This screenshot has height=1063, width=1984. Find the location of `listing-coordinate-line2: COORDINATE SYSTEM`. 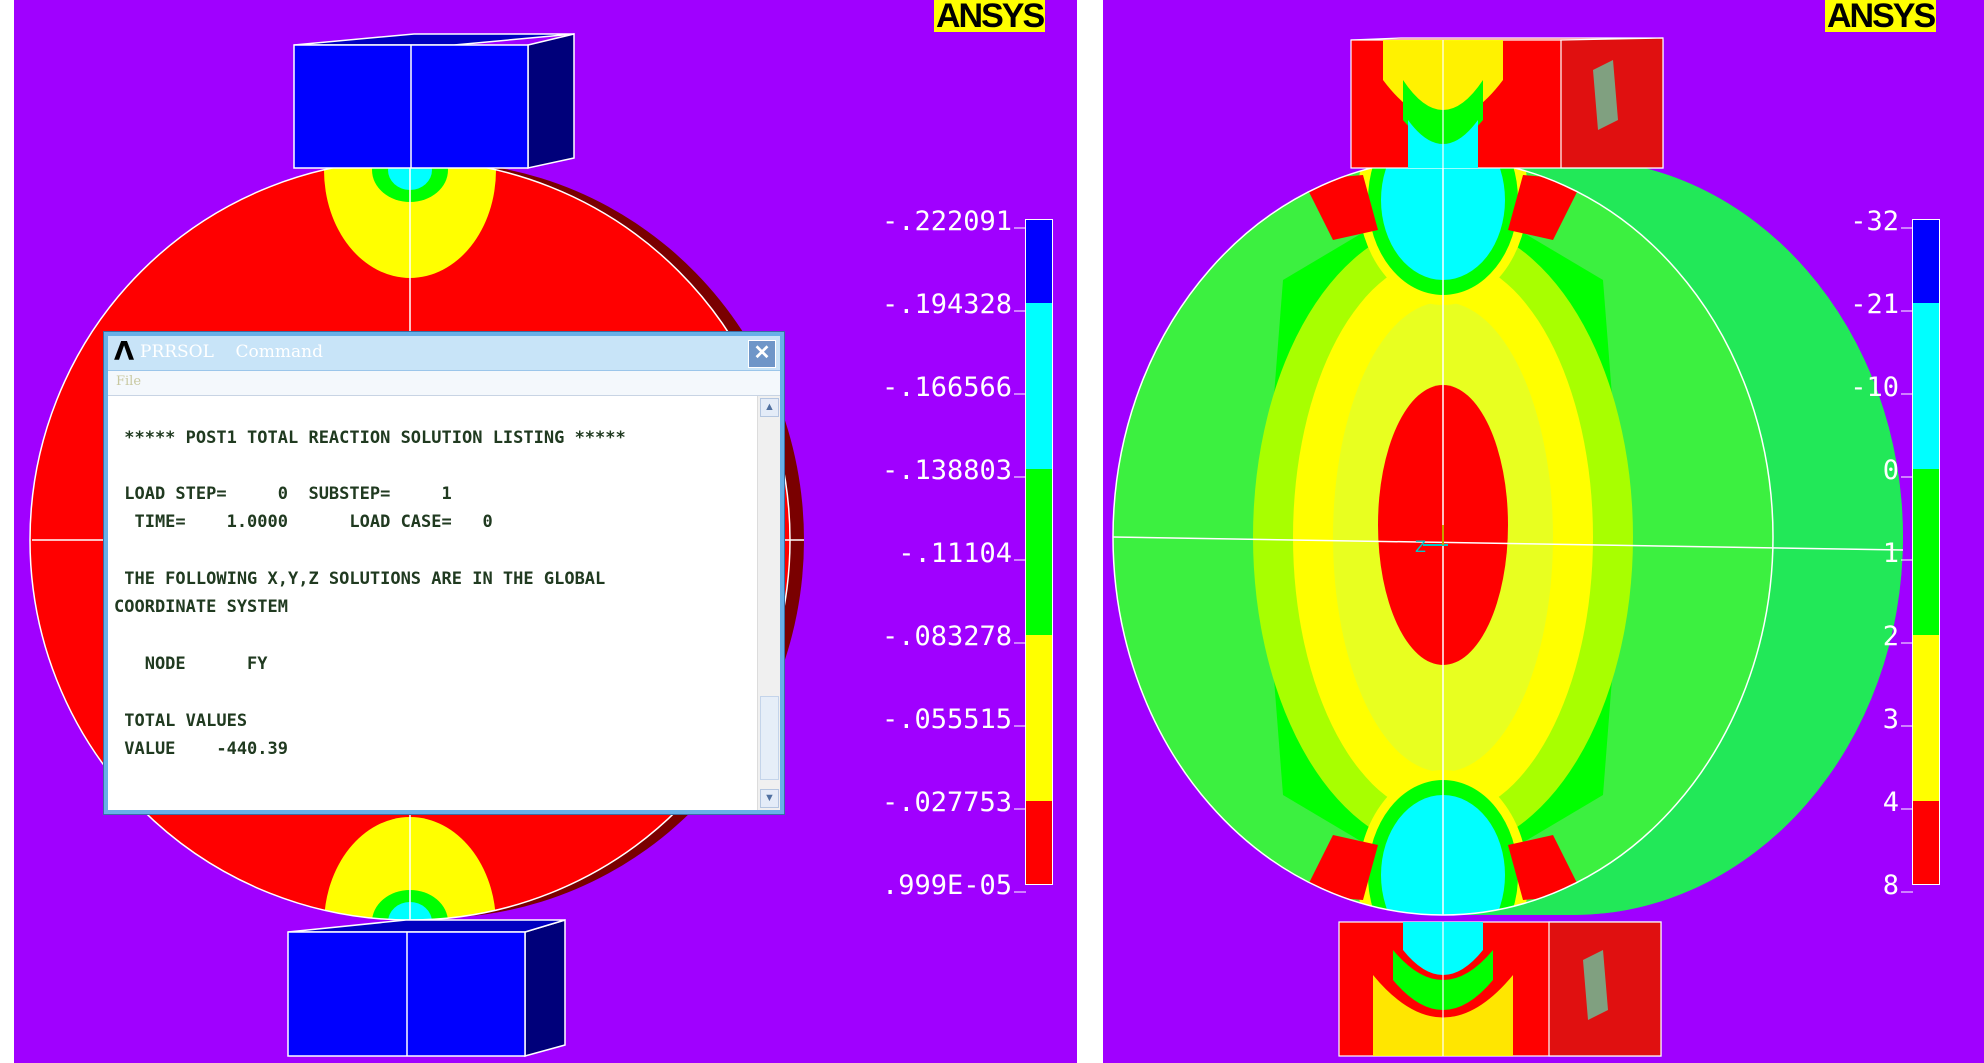

listing-coordinate-line2: COORDINATE SYSTEM is located at coordinates (201, 607).